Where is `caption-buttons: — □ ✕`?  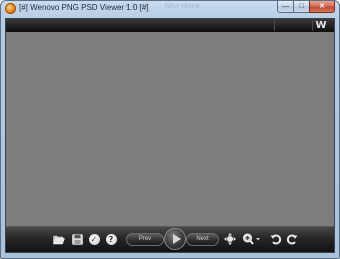
caption-buttons: — □ ✕ is located at coordinates (306, 7).